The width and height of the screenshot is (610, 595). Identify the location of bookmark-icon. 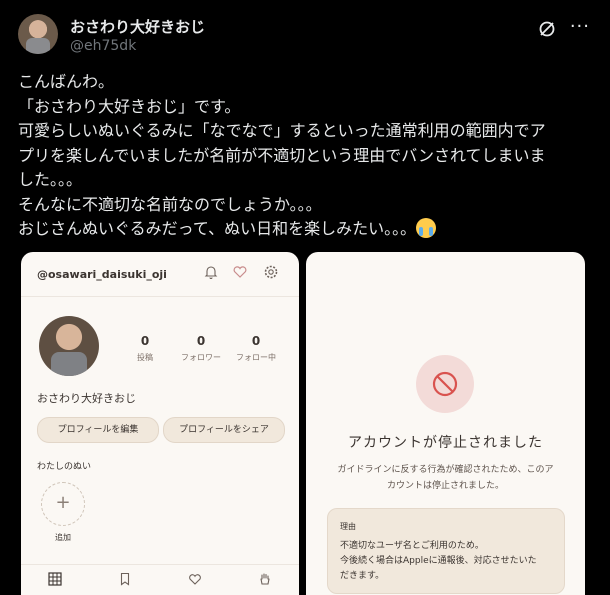
(125, 579).